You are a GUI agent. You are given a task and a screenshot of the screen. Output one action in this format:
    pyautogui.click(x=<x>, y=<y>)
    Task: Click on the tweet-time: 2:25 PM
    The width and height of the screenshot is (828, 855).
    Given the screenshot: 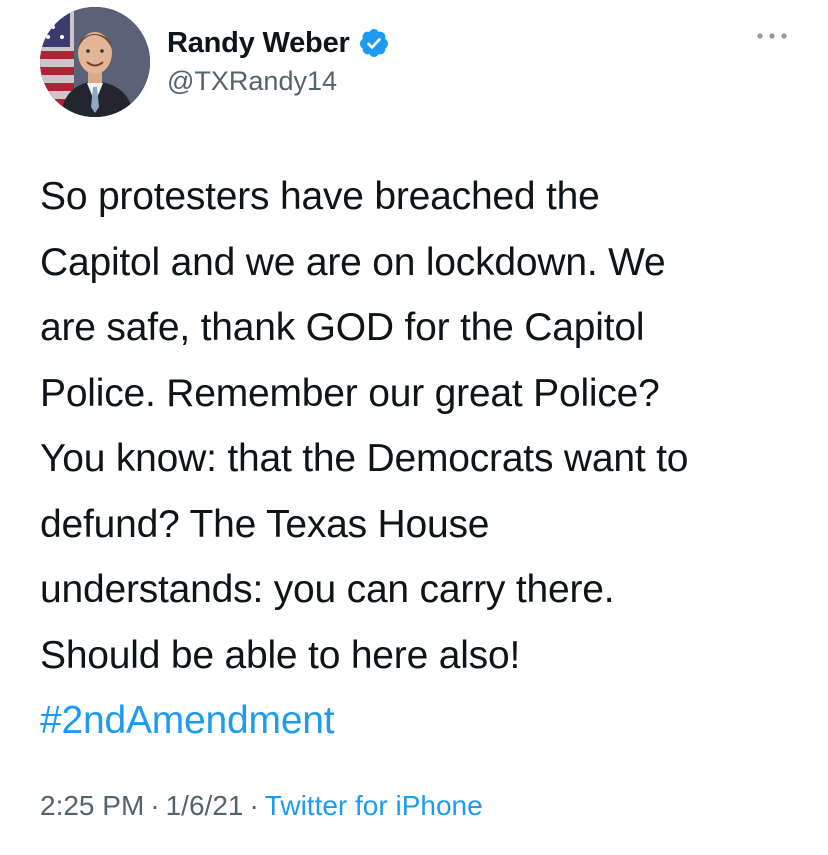 What is the action you would take?
    pyautogui.click(x=92, y=805)
    